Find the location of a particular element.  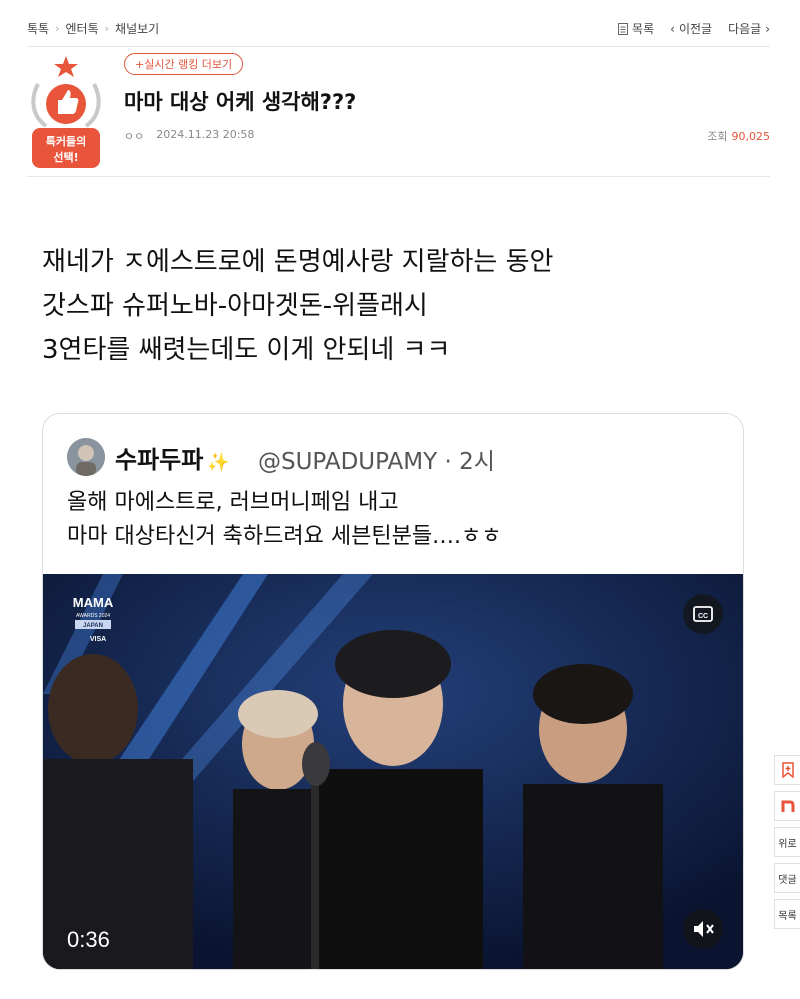

list-button: 목록 is located at coordinates (636, 28).